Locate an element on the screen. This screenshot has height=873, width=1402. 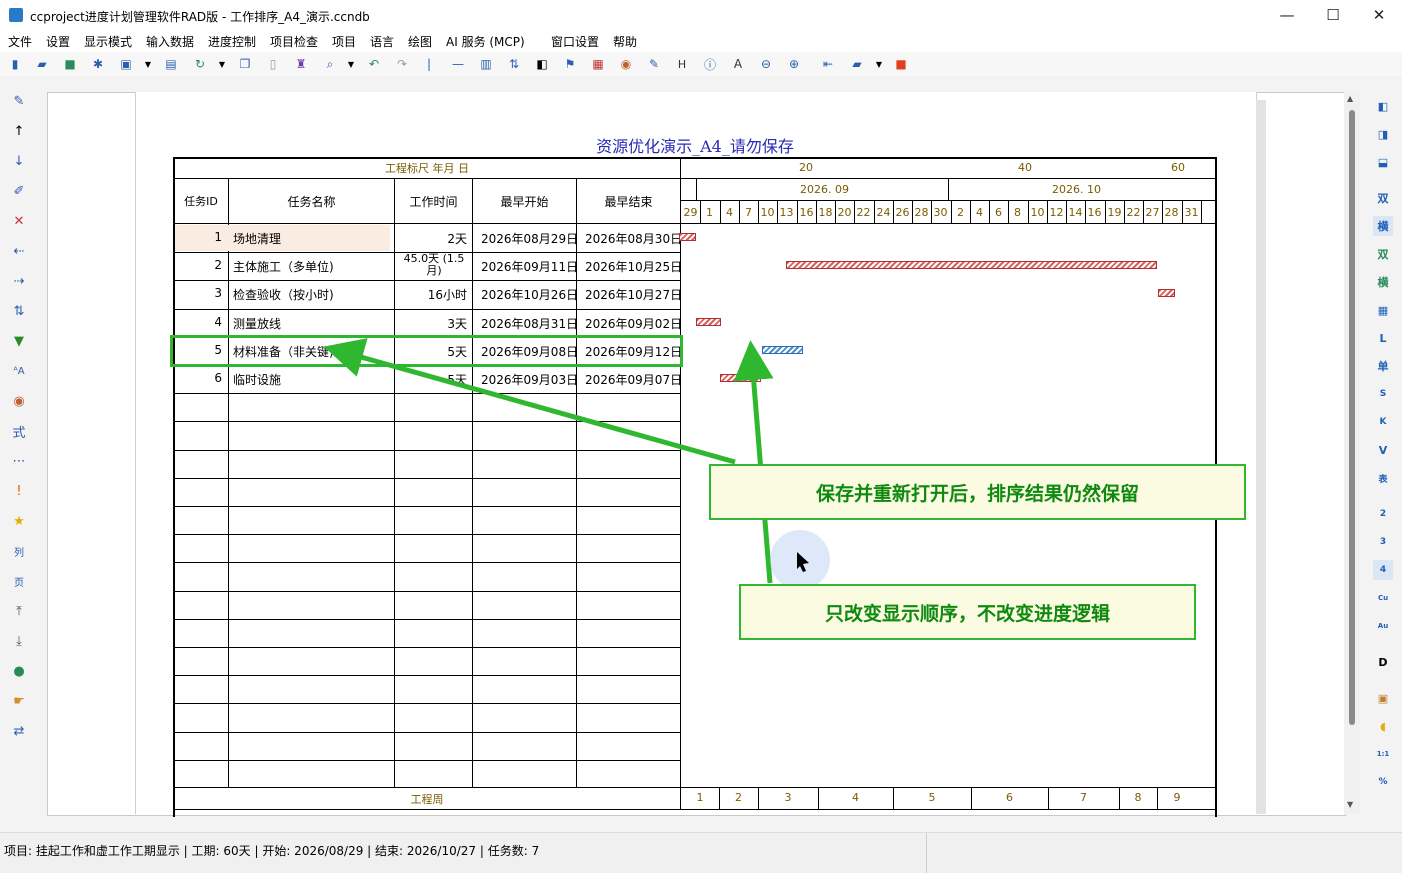
status-divider is located at coordinates (926, 853).